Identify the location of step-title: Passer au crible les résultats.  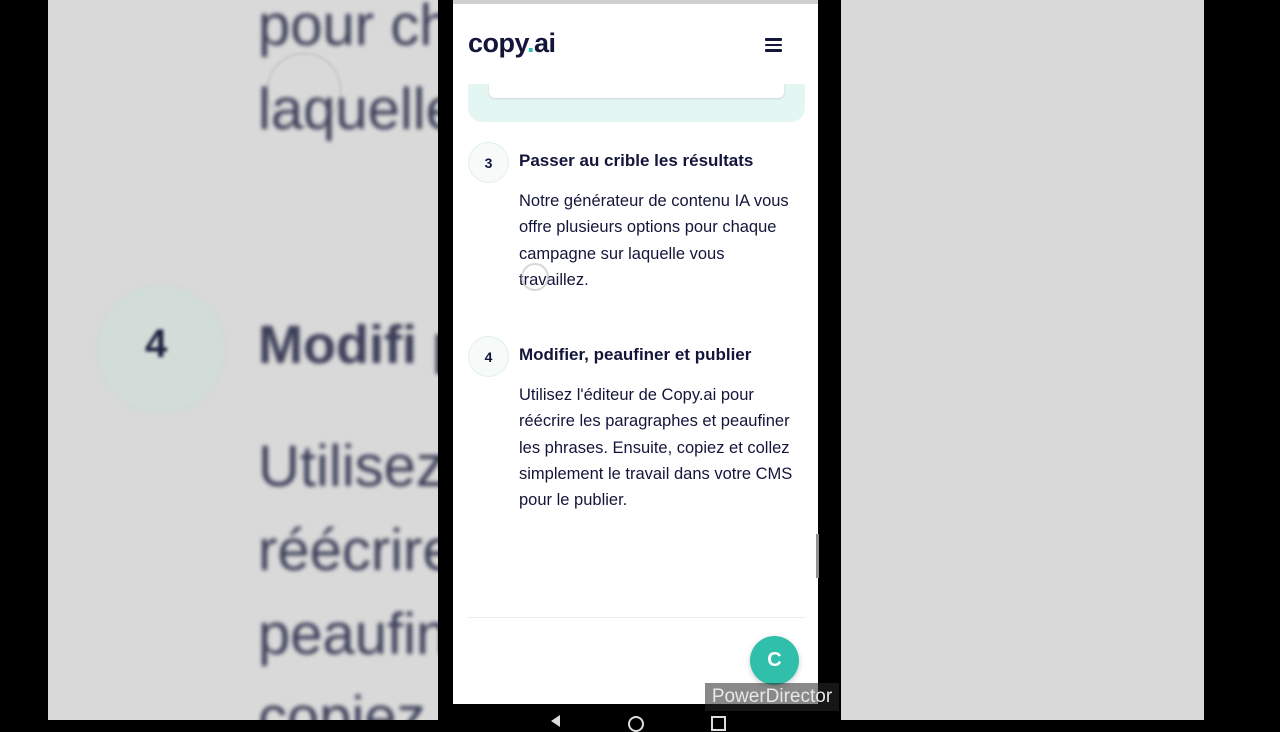
(636, 160).